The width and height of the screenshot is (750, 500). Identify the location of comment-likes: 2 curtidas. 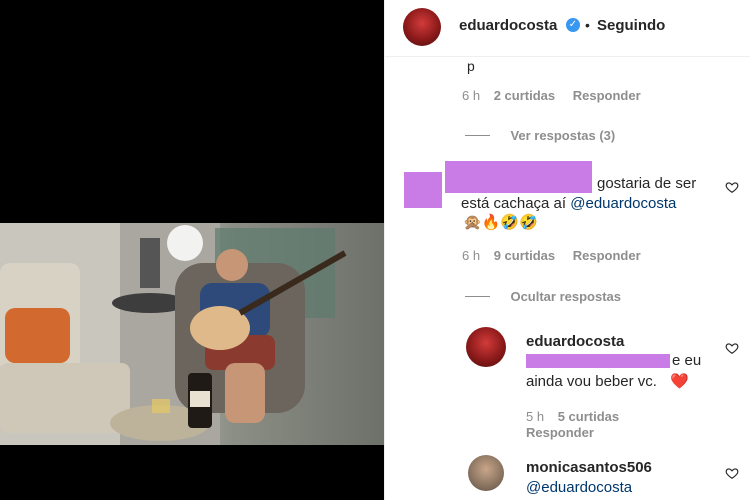
(524, 95).